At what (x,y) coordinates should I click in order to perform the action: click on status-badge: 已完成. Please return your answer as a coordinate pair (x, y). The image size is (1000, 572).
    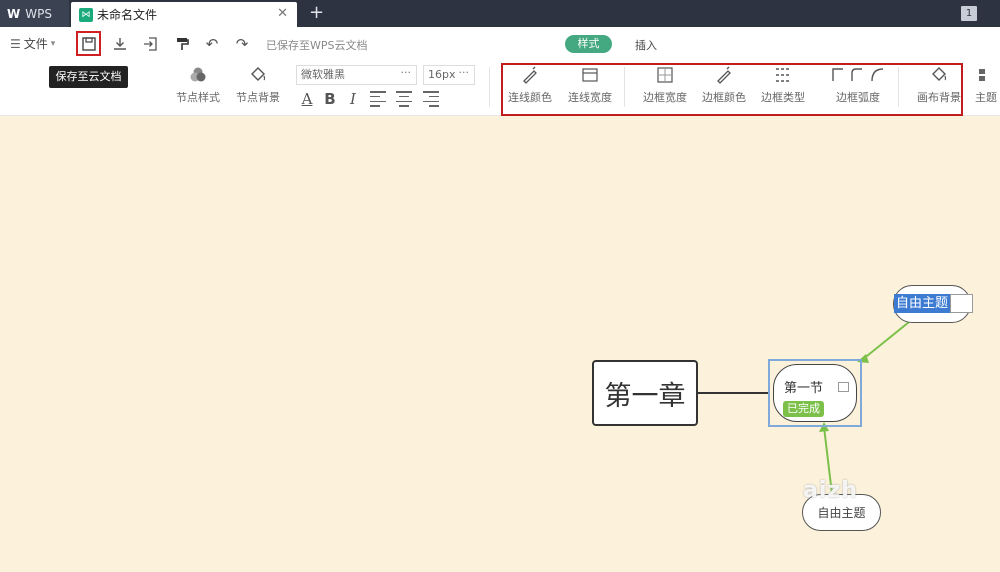
    Looking at the image, I should click on (803, 409).